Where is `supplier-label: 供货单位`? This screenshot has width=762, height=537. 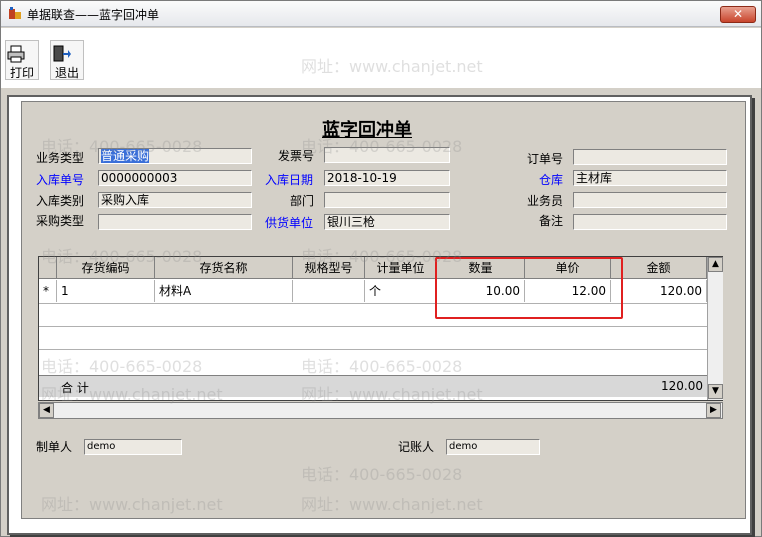
supplier-label: 供货单位 is located at coordinates (289, 223).